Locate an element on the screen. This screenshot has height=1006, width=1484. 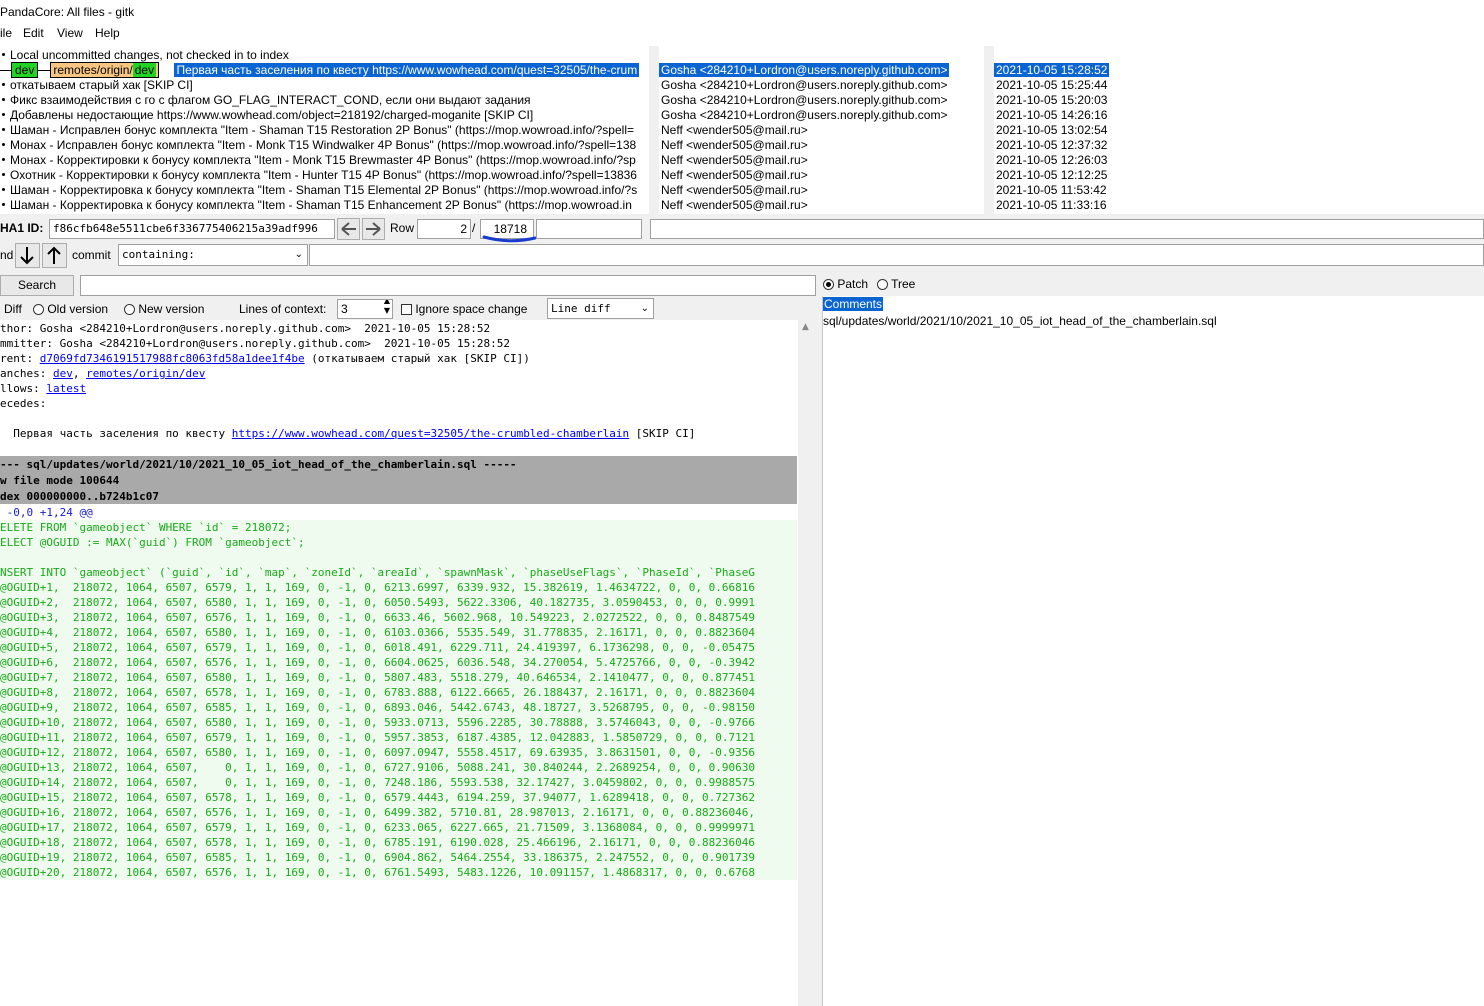
branches-line: anches: dev, remotes/origin/dev is located at coordinates (103, 373).